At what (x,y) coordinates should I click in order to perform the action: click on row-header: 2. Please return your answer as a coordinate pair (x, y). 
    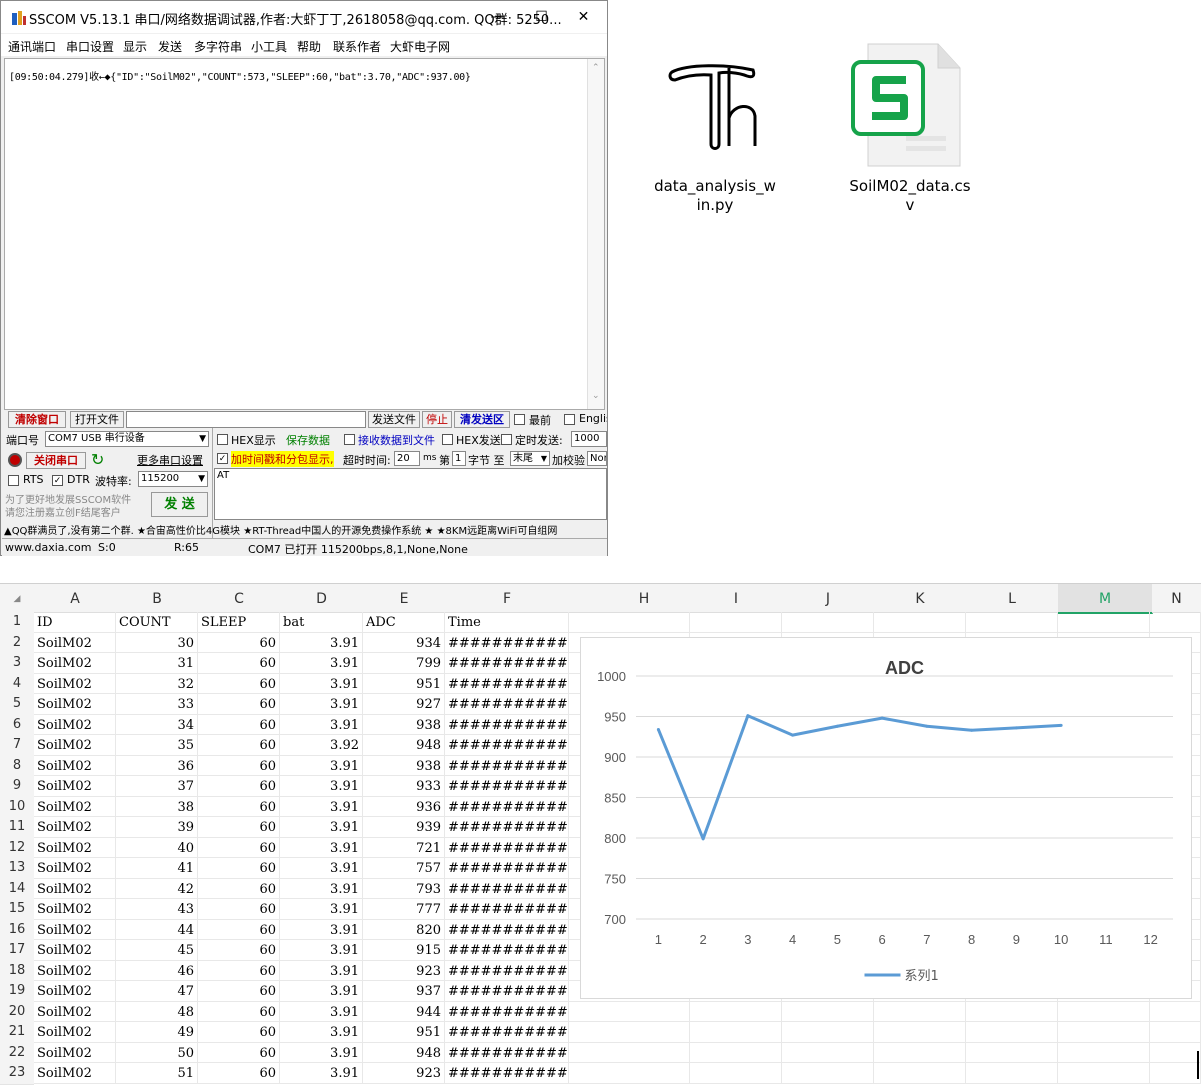
    Looking at the image, I should click on (17, 643).